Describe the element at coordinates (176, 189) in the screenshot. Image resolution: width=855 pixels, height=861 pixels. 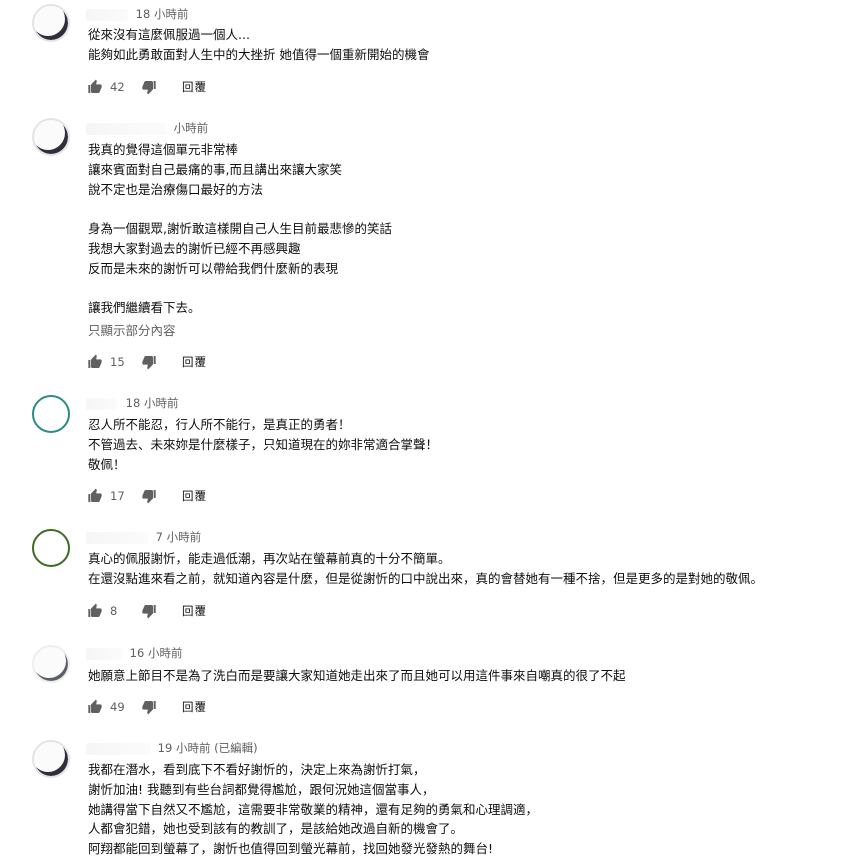
I see `comment-line: 說不定也是治療傷口最好的方法` at that location.